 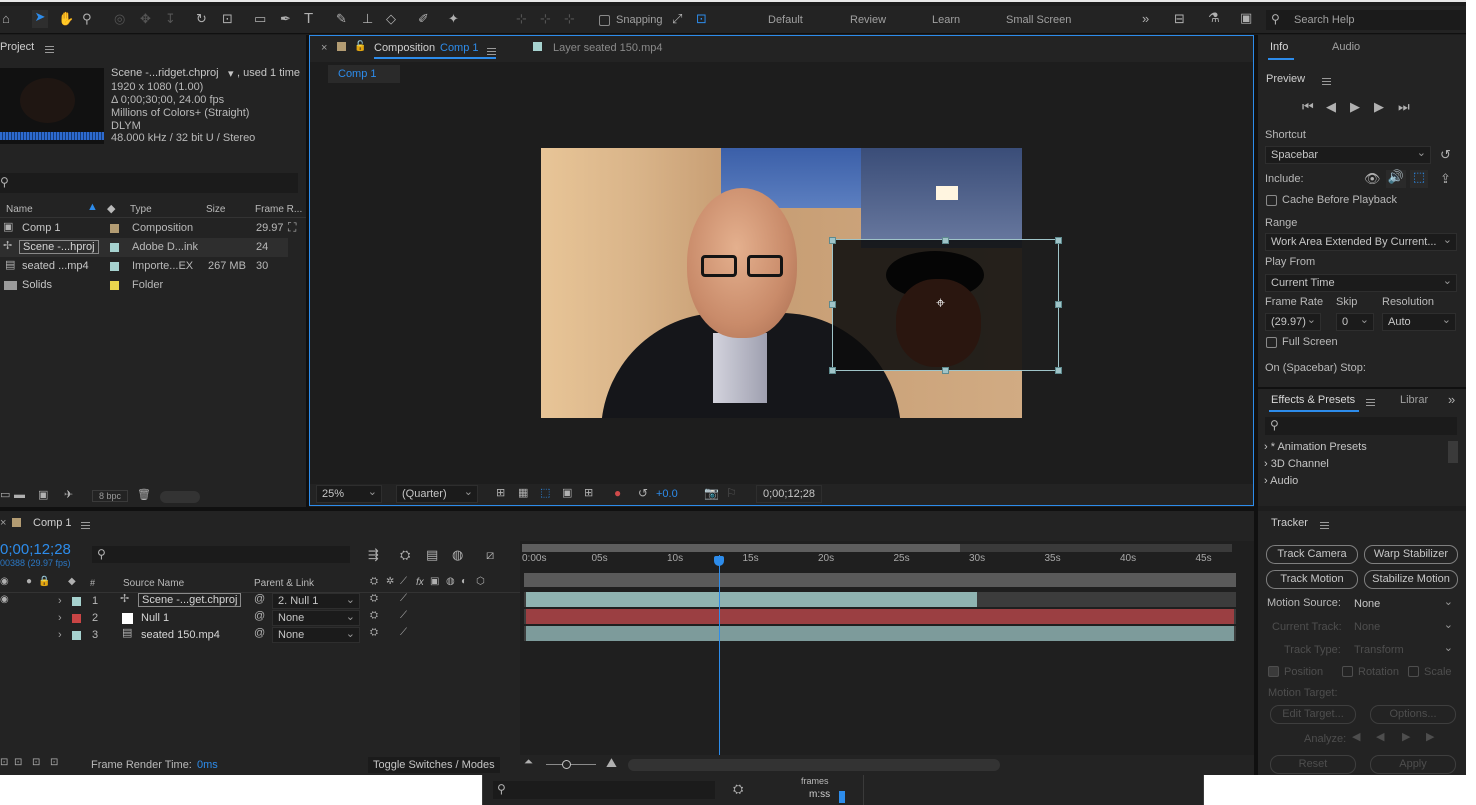 I want to click on work-area-range, so click(x=741, y=548).